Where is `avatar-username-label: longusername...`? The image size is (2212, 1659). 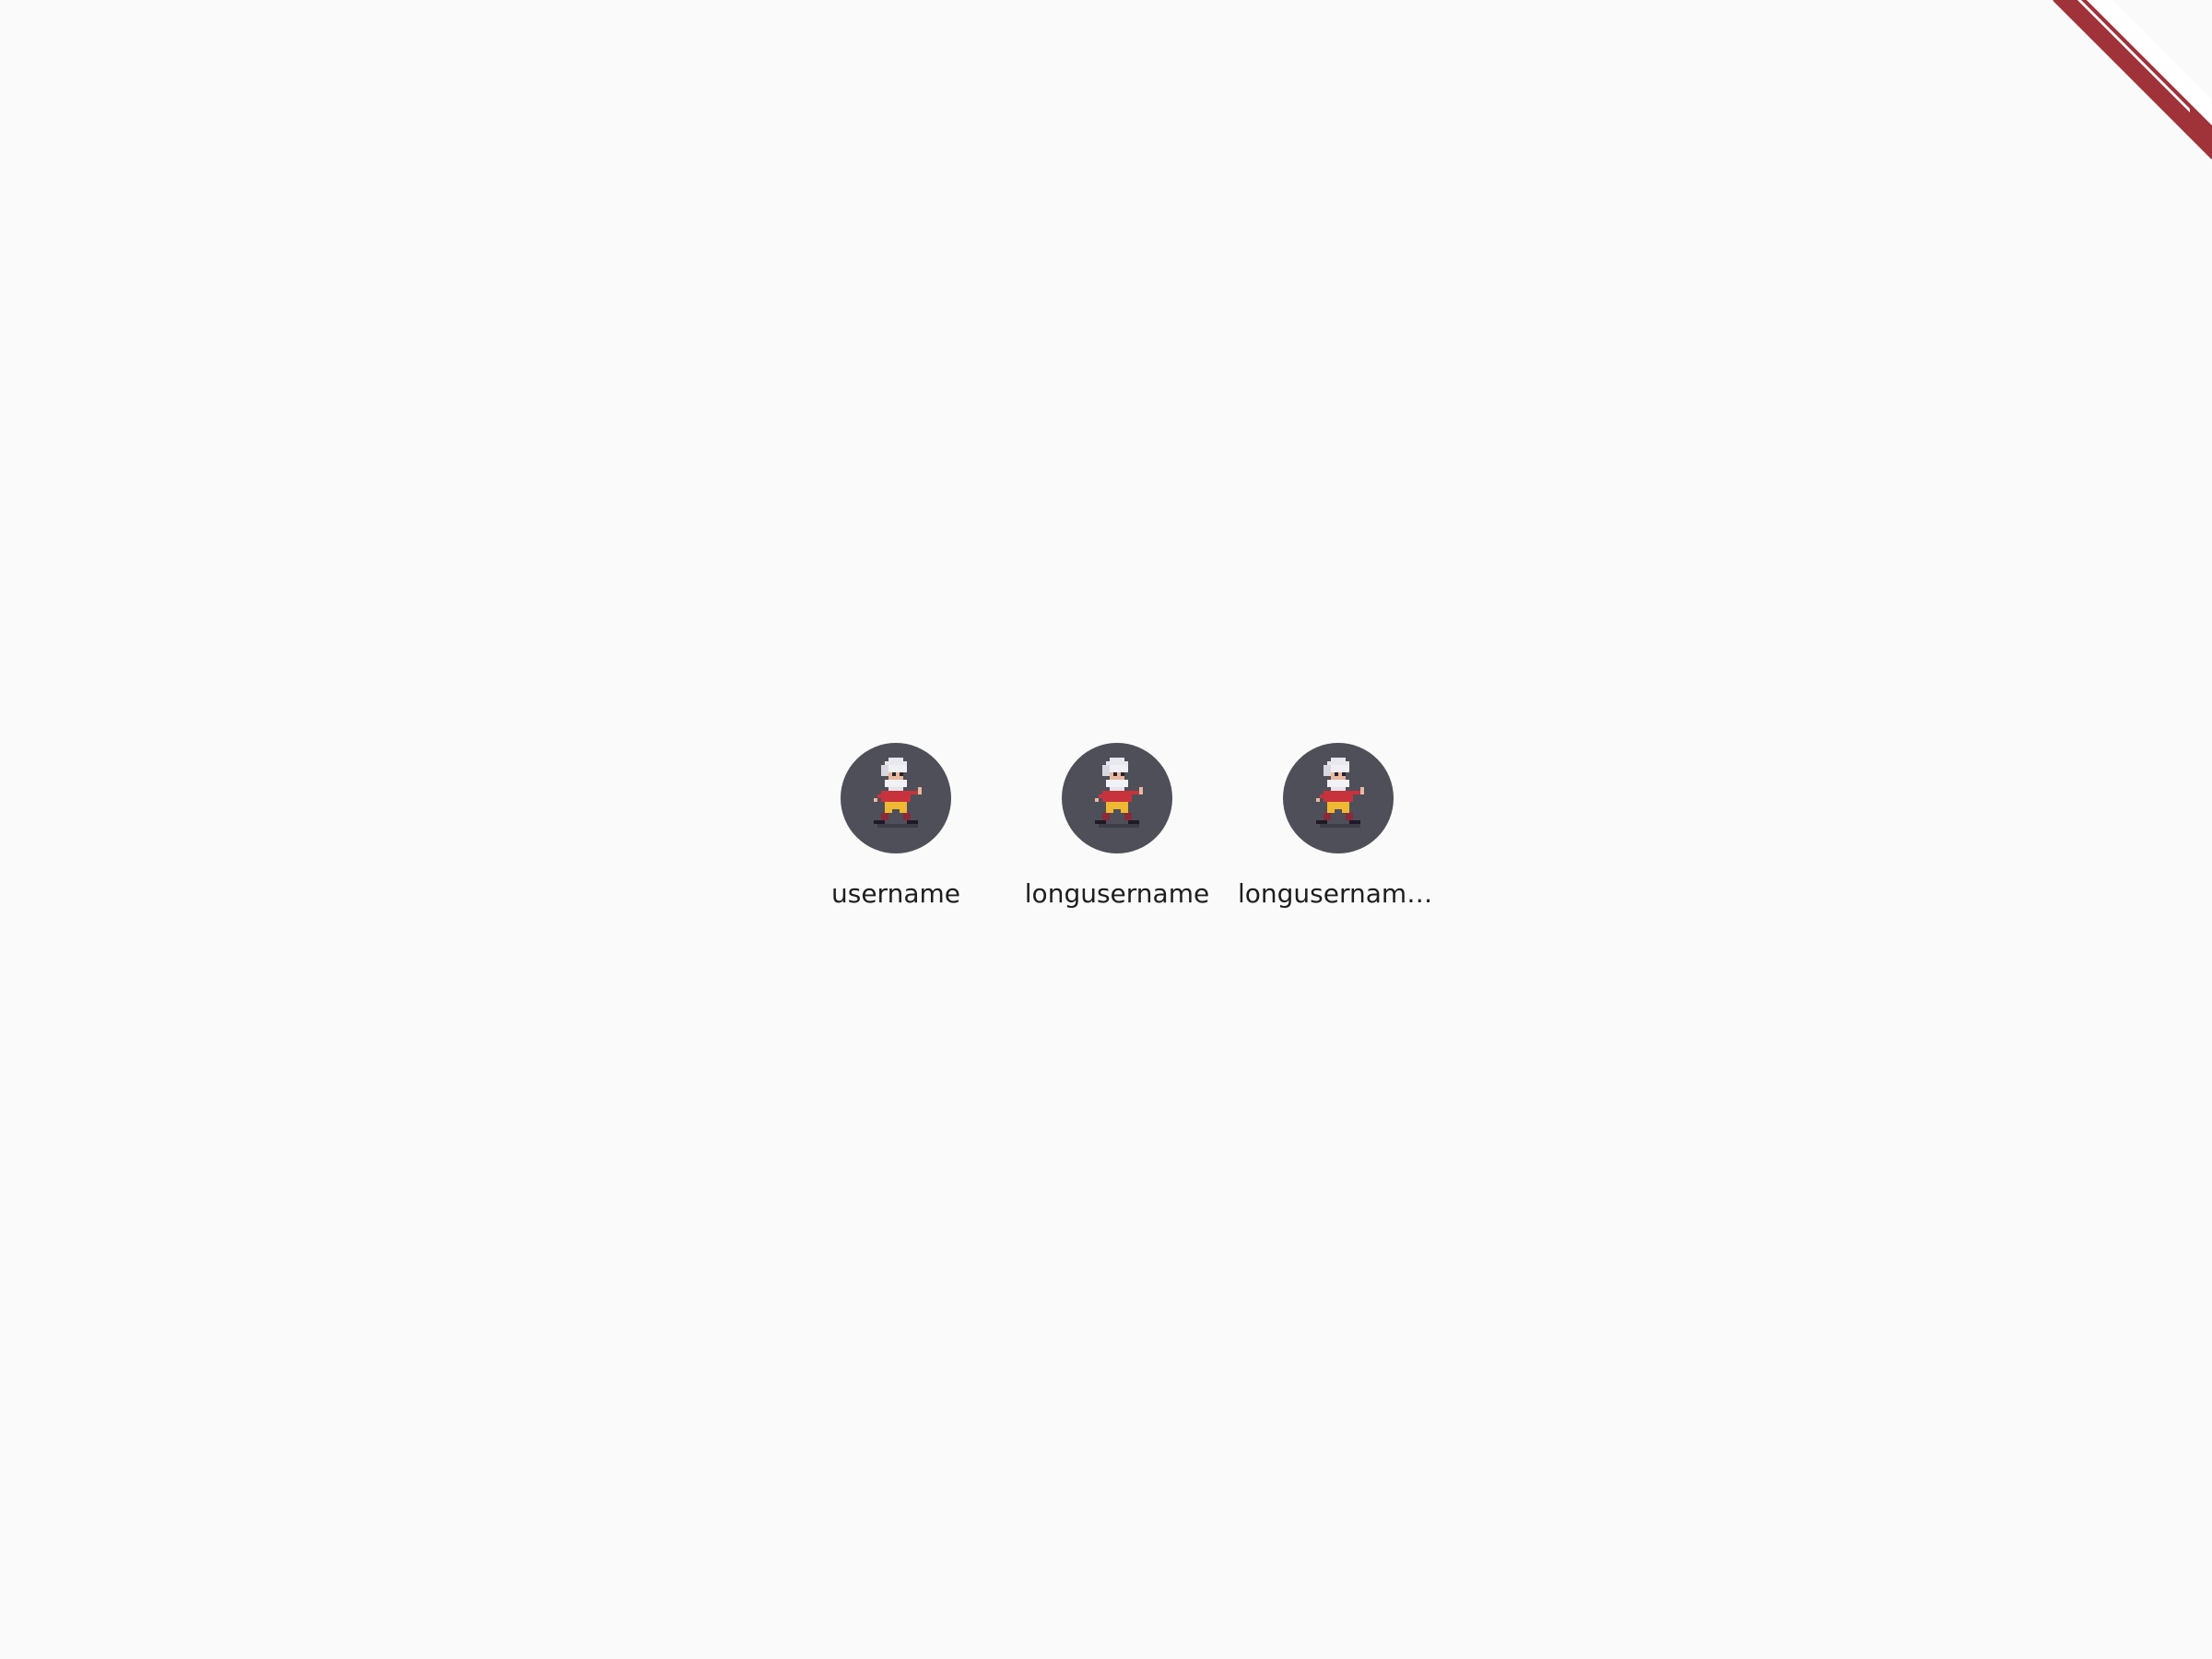 avatar-username-label: longusername... is located at coordinates (1338, 893).